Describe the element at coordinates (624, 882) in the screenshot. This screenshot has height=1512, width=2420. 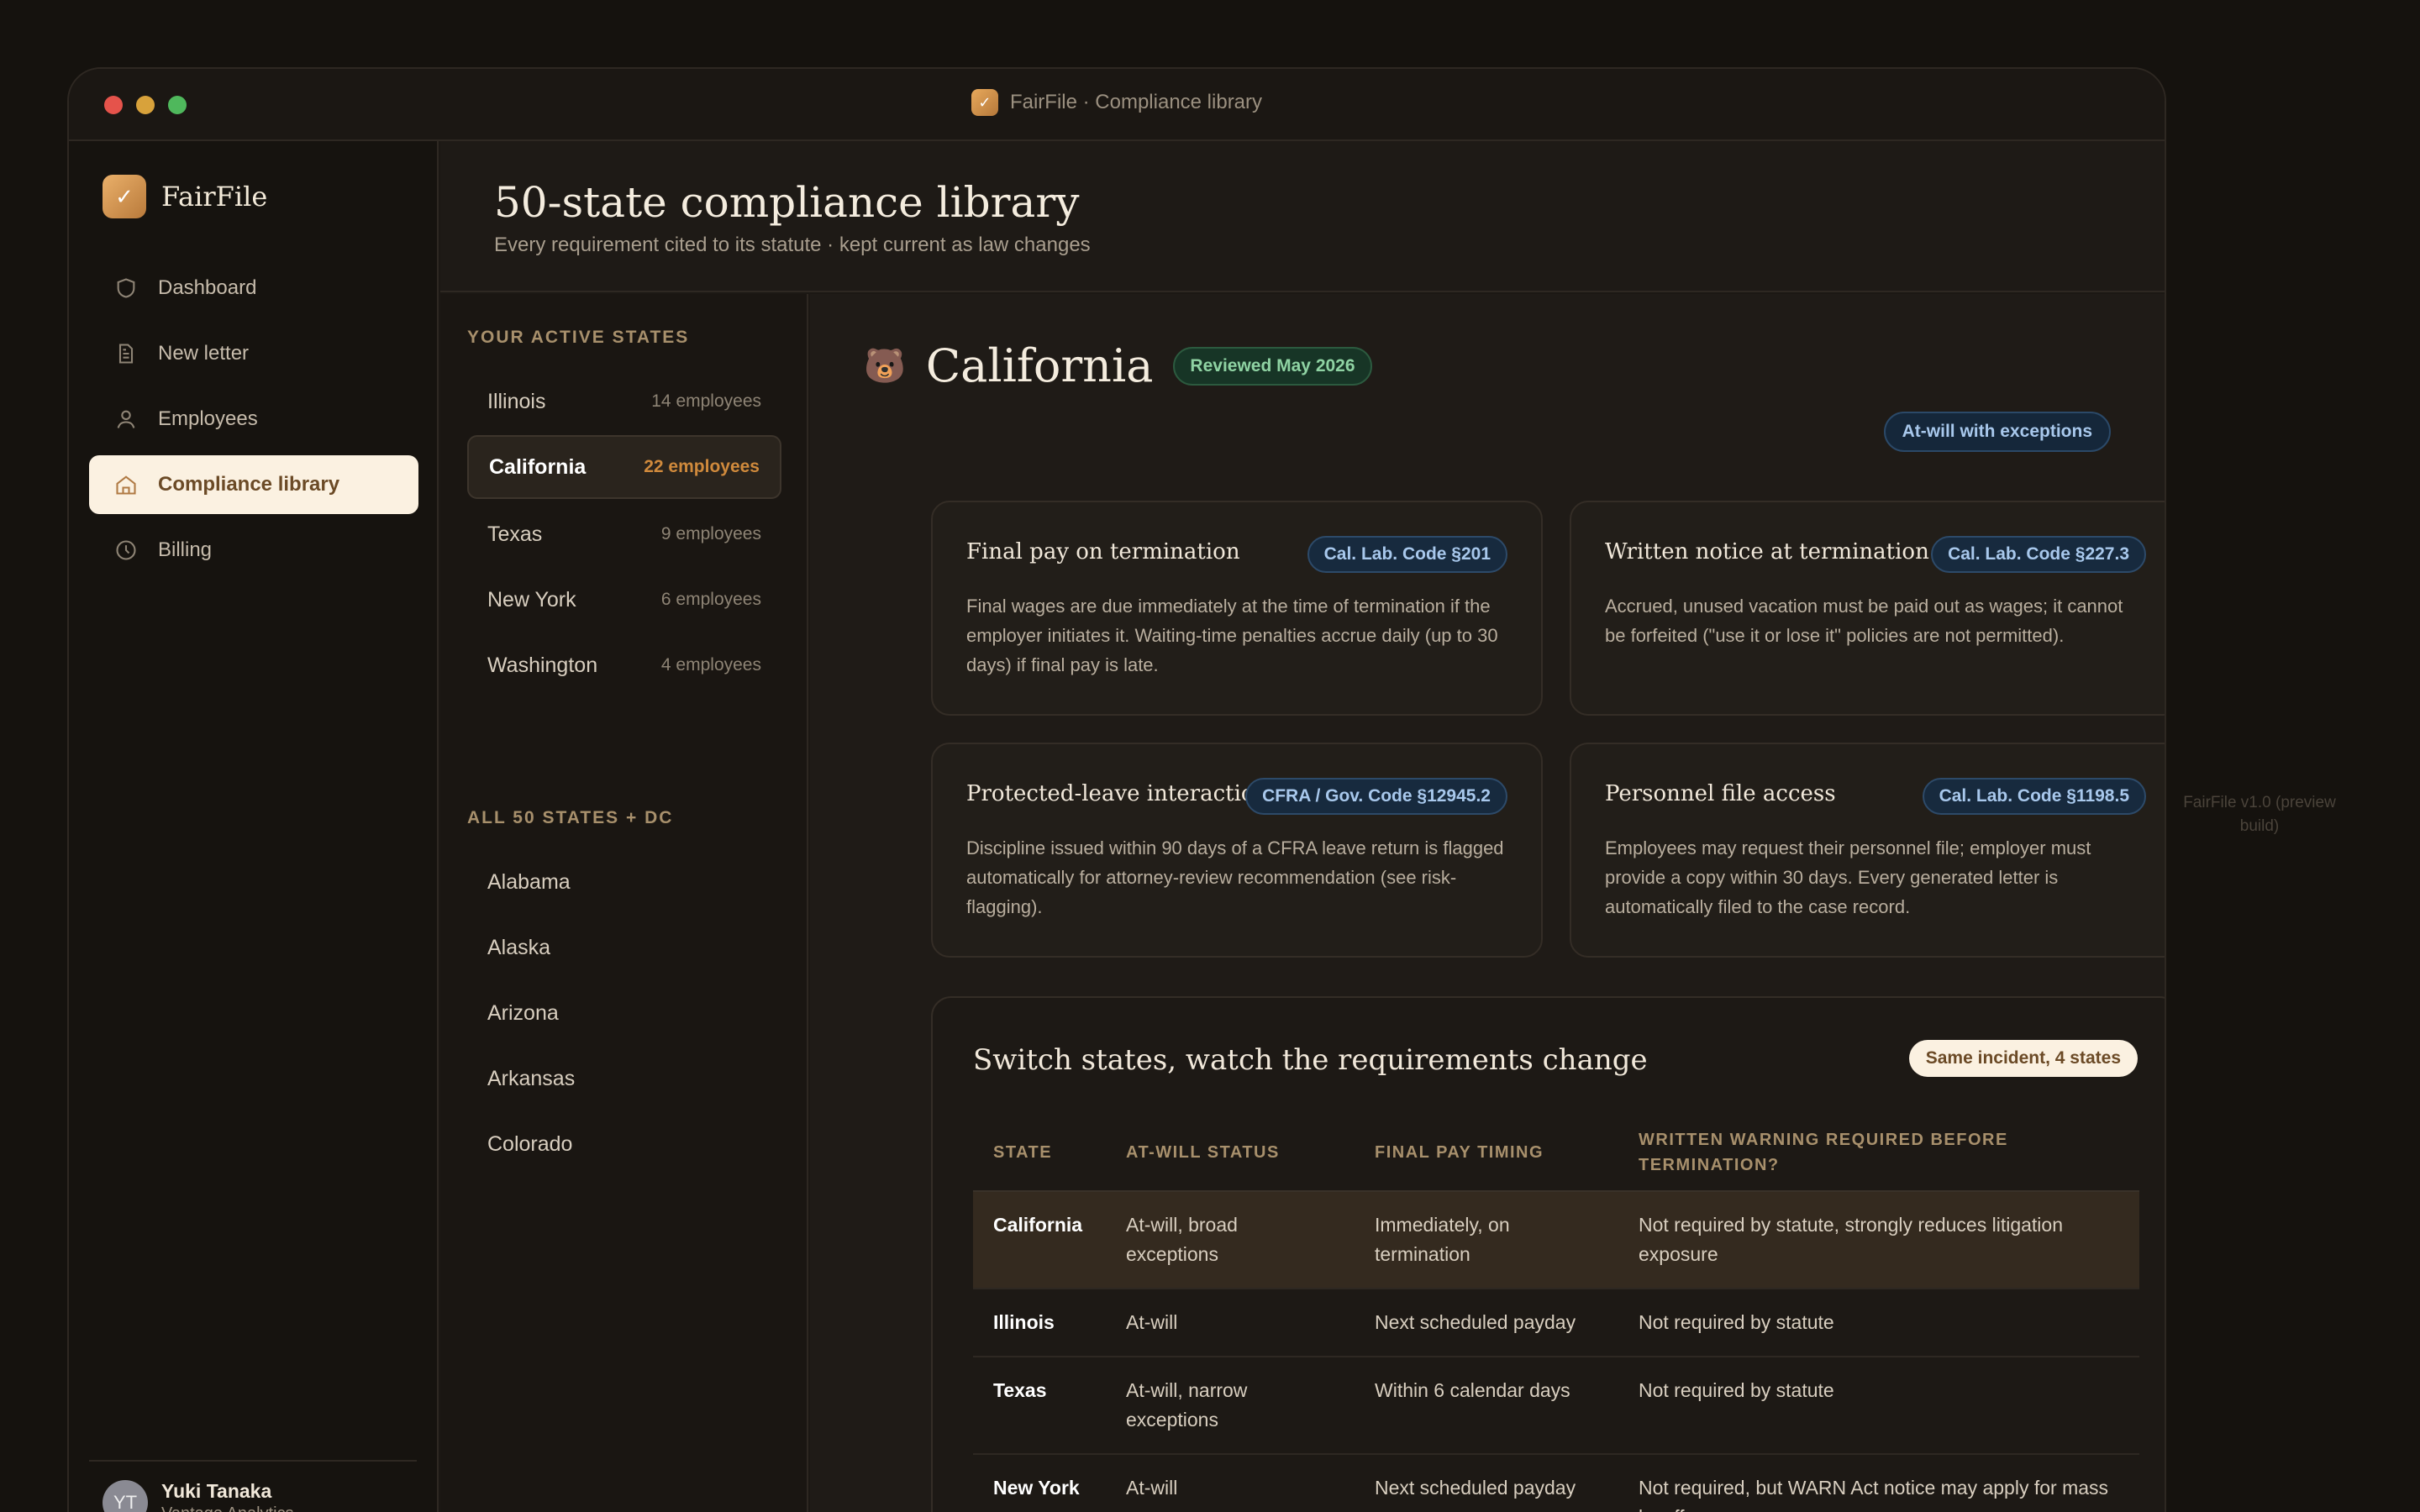
I see `state-item-alabama: Alabama` at that location.